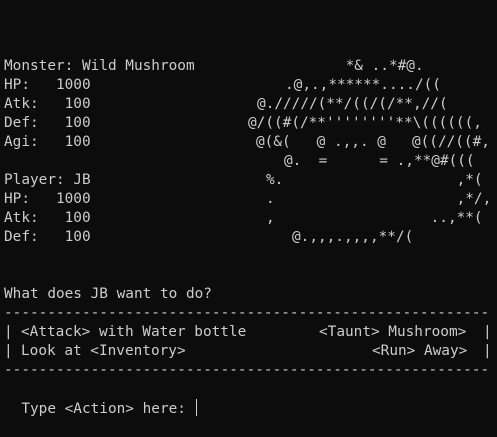 This screenshot has width=497, height=437. What do you see at coordinates (133, 332) in the screenshot?
I see `attack-option: <Attack> with Water bottle` at bounding box center [133, 332].